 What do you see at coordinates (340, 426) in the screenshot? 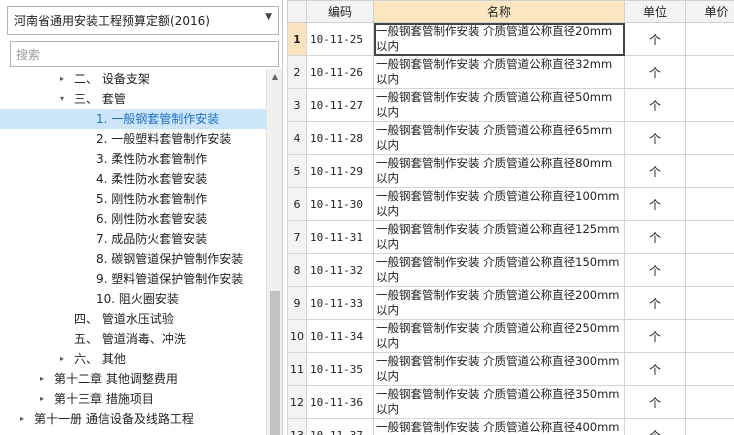
I see `code-cell: 10-11-37` at bounding box center [340, 426].